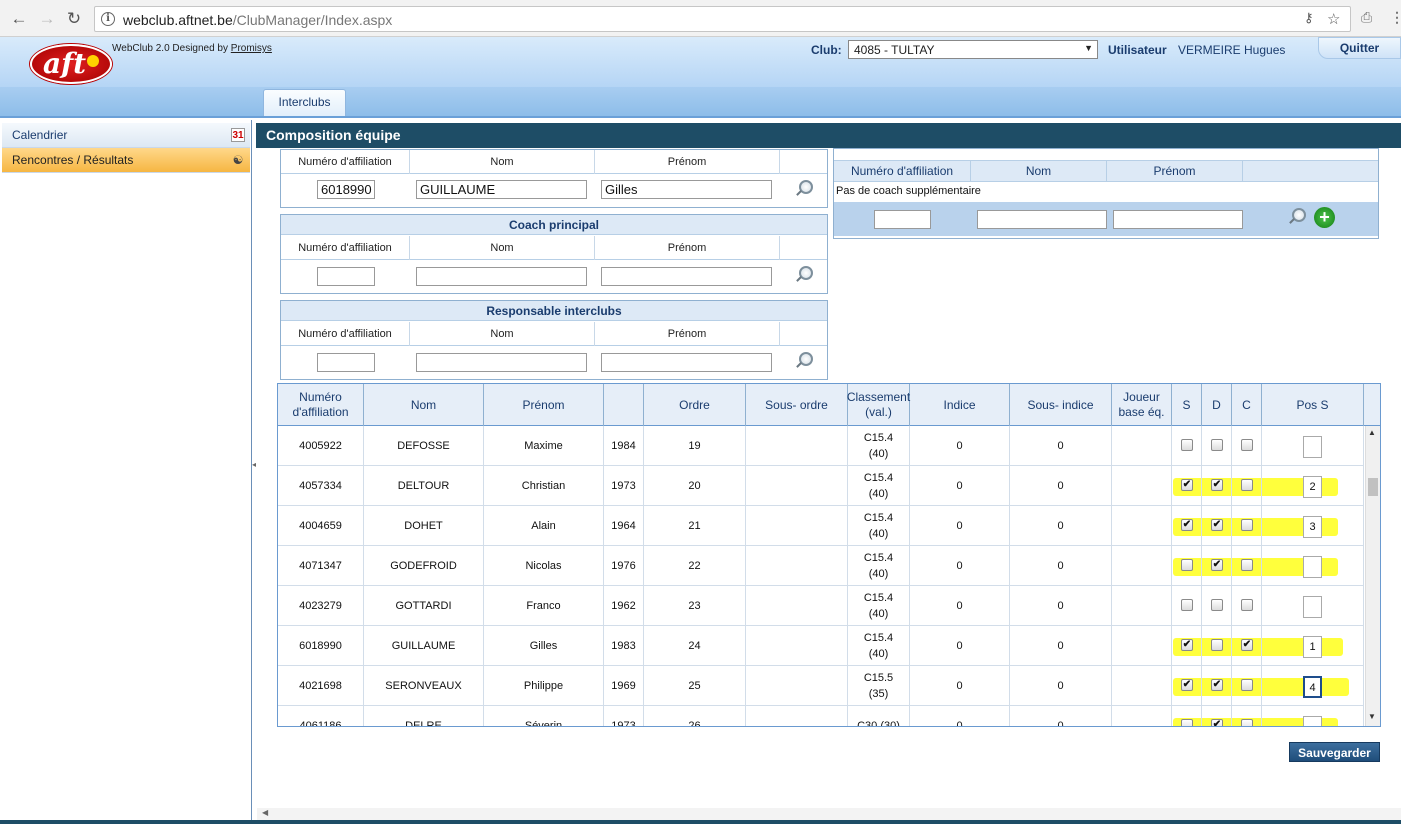  Describe the element at coordinates (346, 189) in the screenshot. I see `captain-affil-input: 6018990` at that location.